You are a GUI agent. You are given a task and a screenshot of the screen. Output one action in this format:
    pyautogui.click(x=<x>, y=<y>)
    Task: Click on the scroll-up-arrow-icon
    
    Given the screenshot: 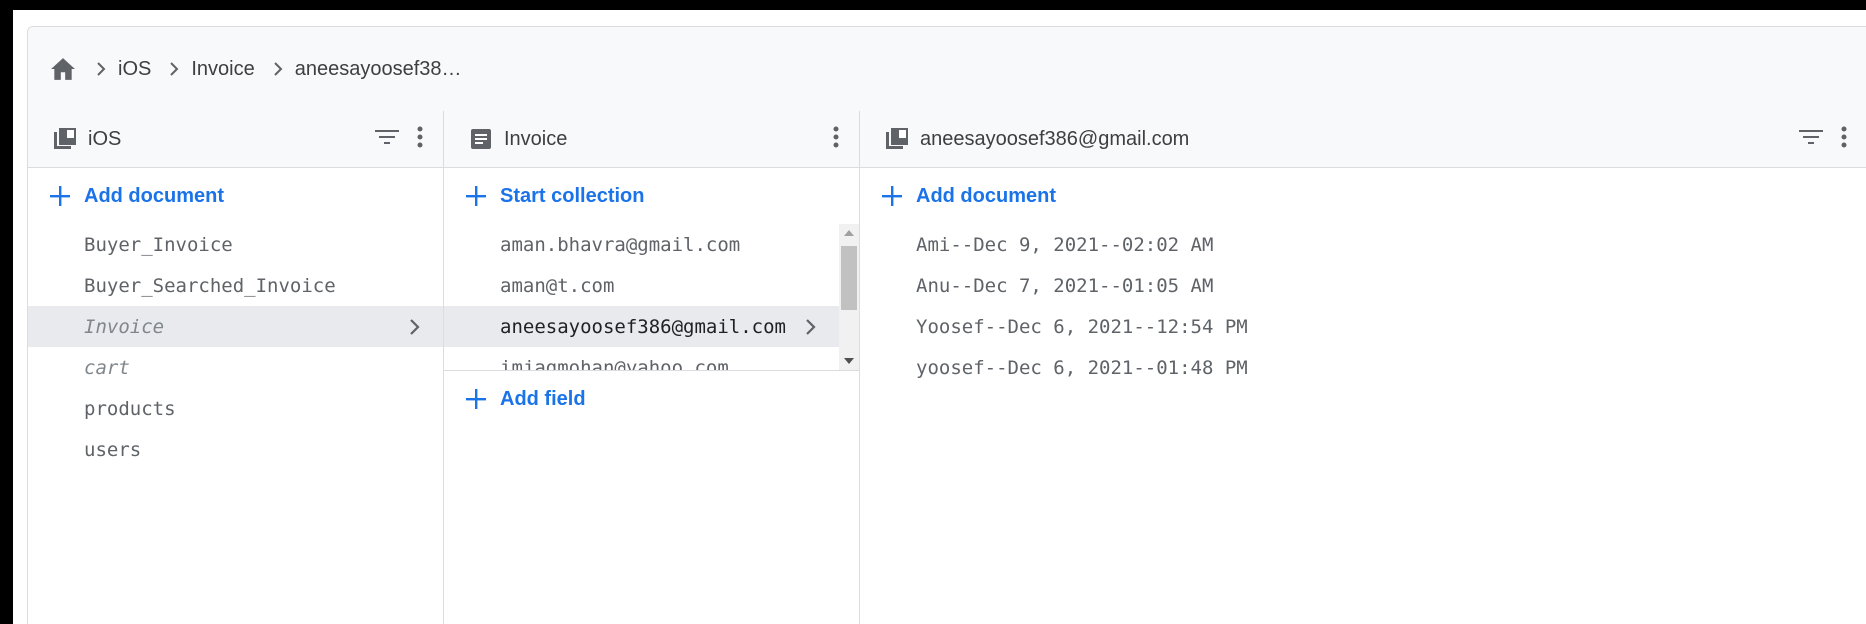 What is the action you would take?
    pyautogui.click(x=849, y=233)
    